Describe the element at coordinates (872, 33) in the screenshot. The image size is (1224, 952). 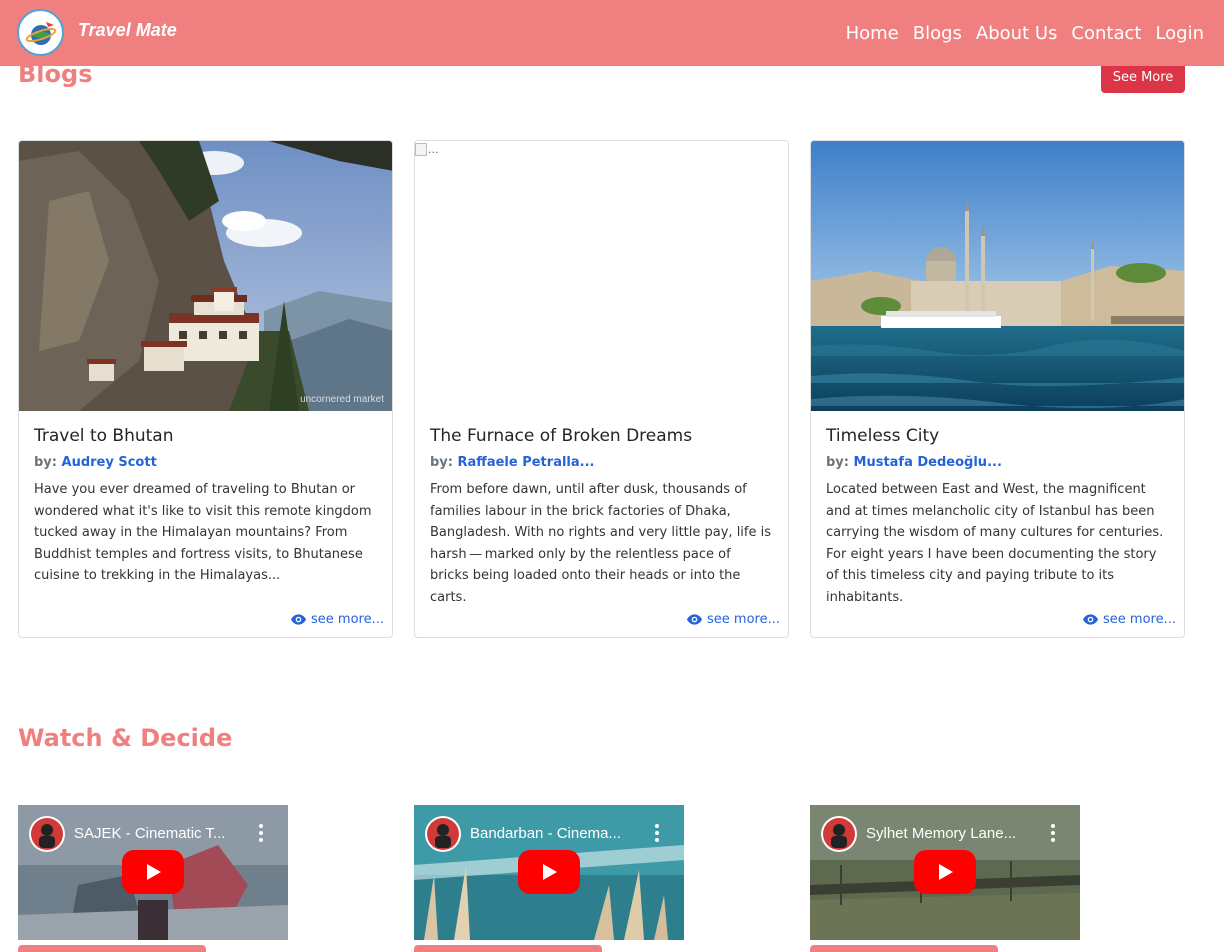
I see `nav-home: Home` at that location.